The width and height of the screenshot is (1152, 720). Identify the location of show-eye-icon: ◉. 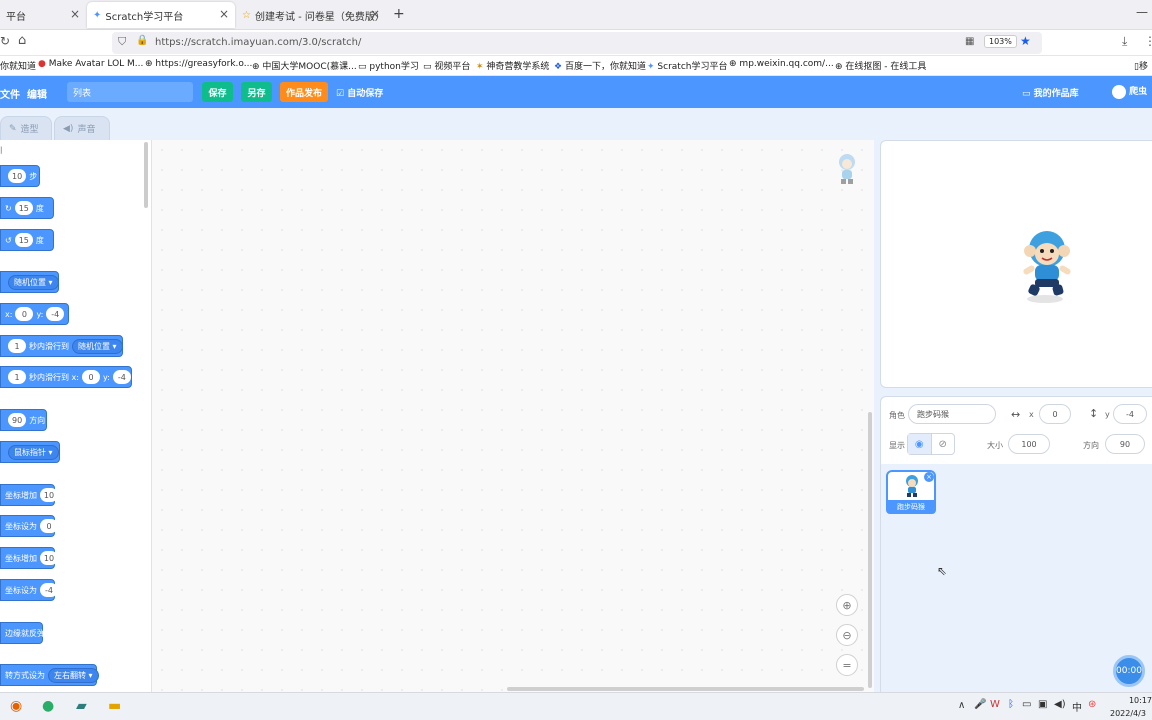
(920, 444).